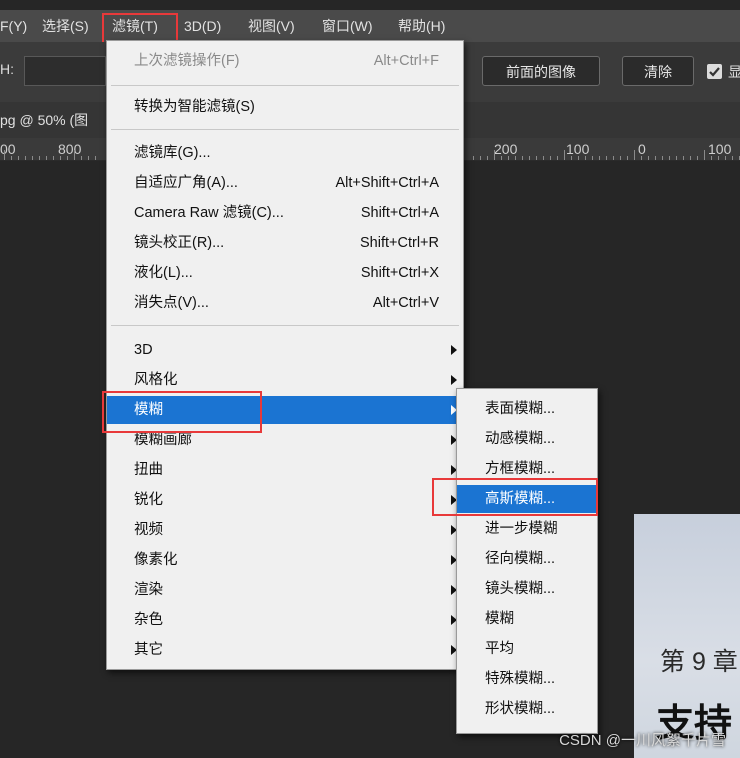  Describe the element at coordinates (642, 149) in the screenshot. I see `ruler-label: 0` at that location.